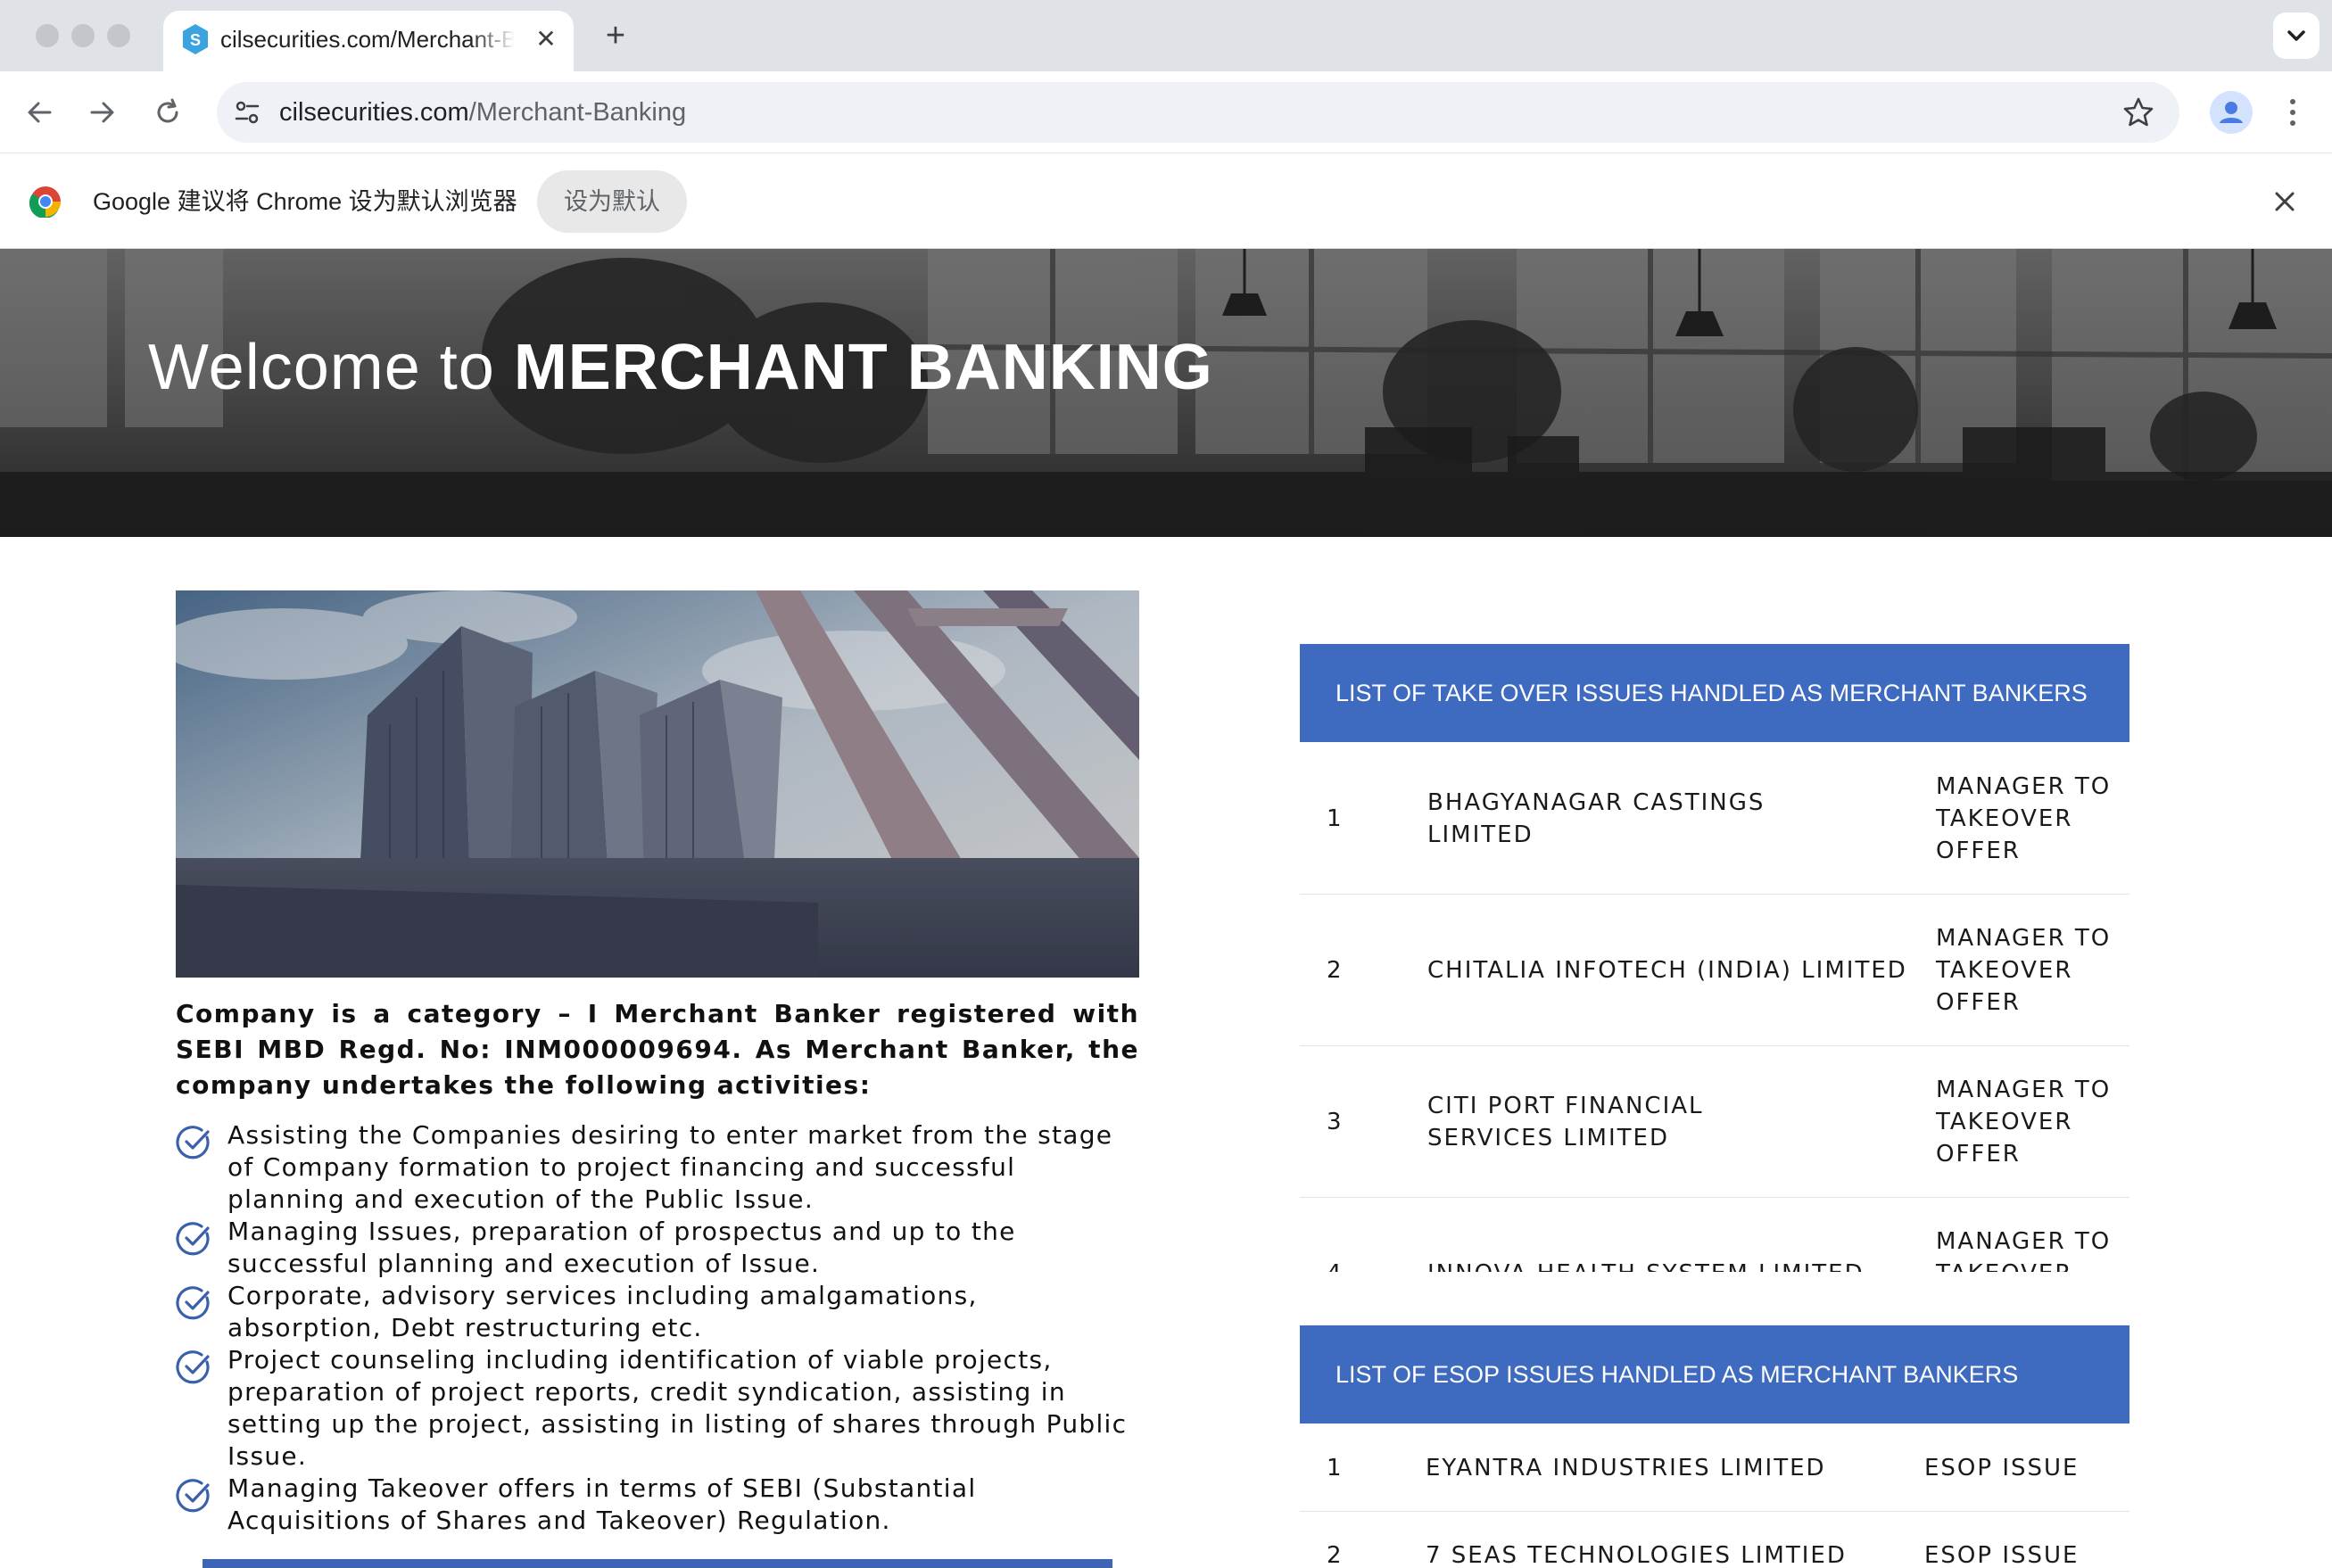  I want to click on company-name: EYANTRA INDUSTRIES LIMITED, so click(1626, 1468).